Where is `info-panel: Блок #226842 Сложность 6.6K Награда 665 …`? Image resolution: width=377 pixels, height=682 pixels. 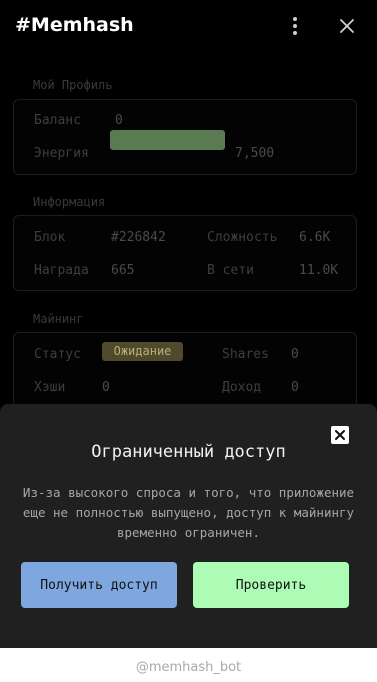 info-panel: Блок #226842 Сложность 6.6K Награда 665 … is located at coordinates (185, 253).